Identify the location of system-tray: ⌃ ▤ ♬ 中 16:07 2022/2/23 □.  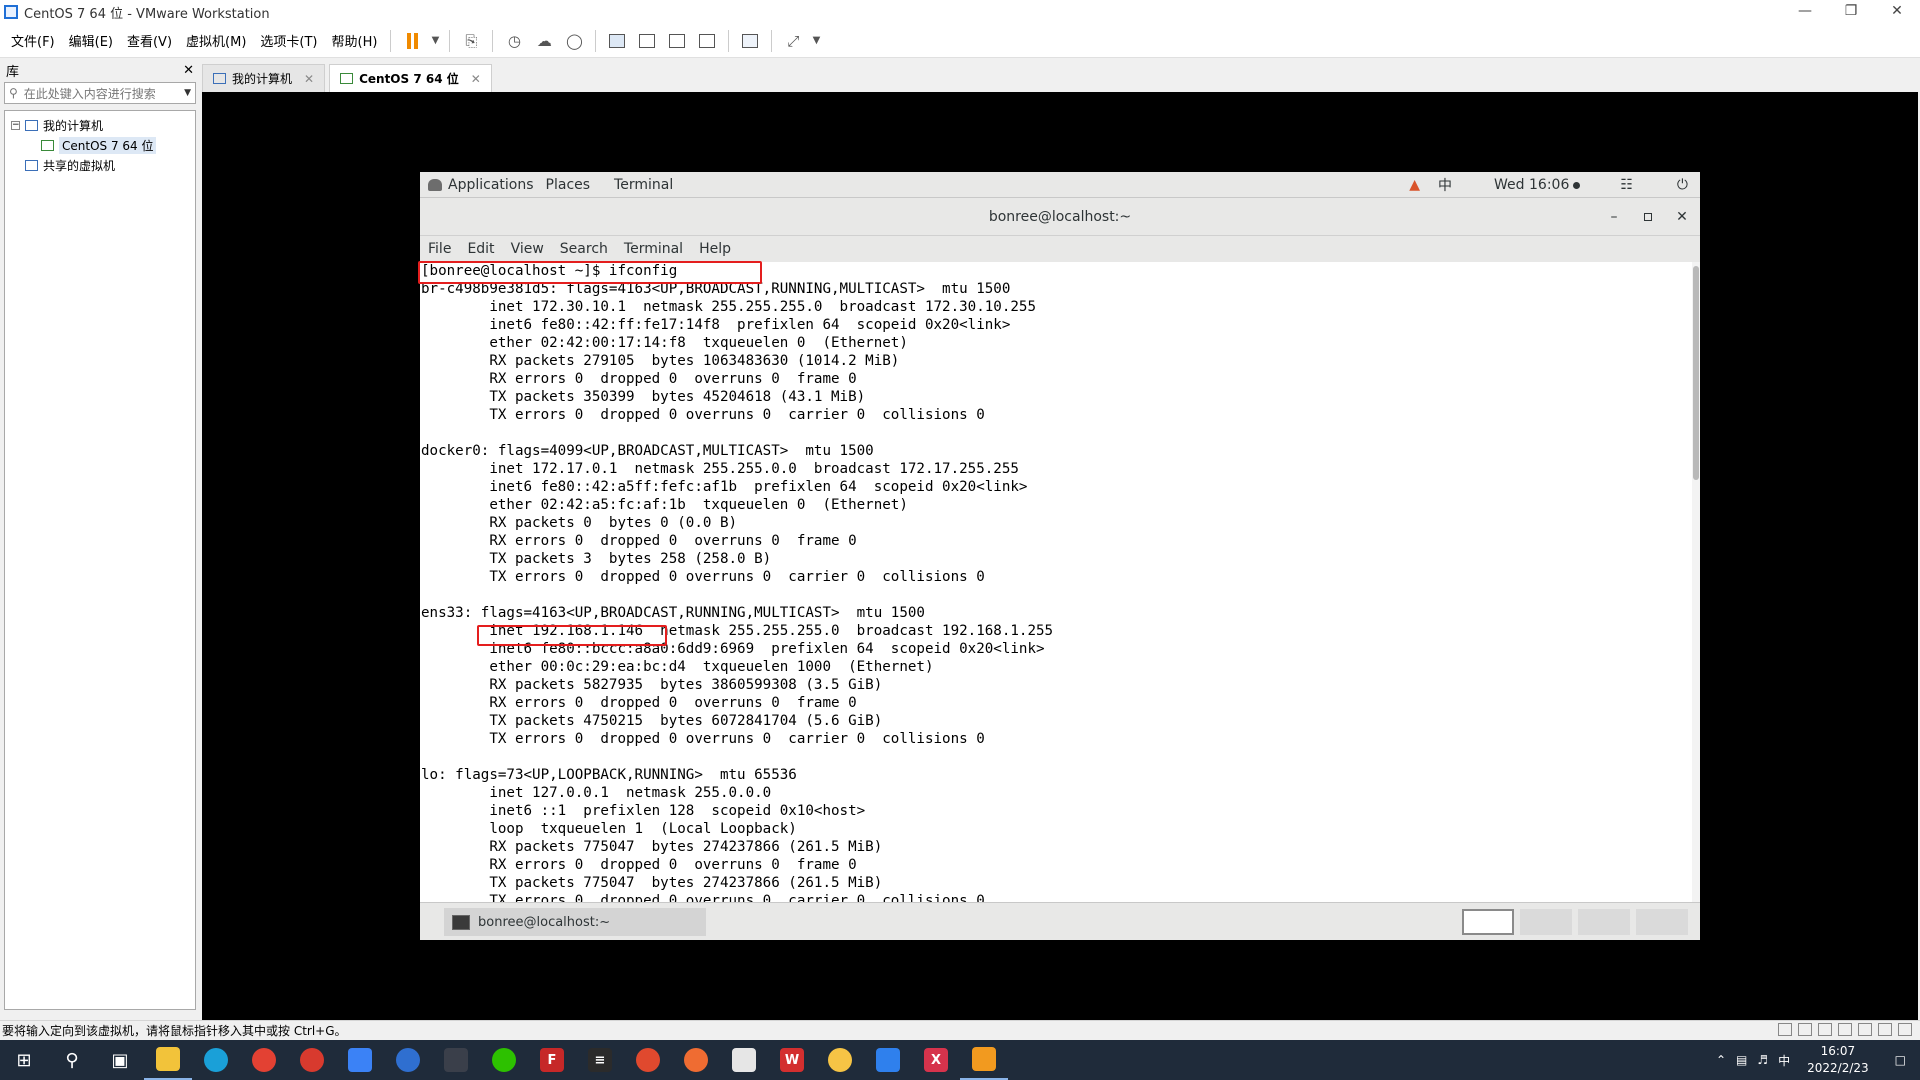
(1815, 1060).